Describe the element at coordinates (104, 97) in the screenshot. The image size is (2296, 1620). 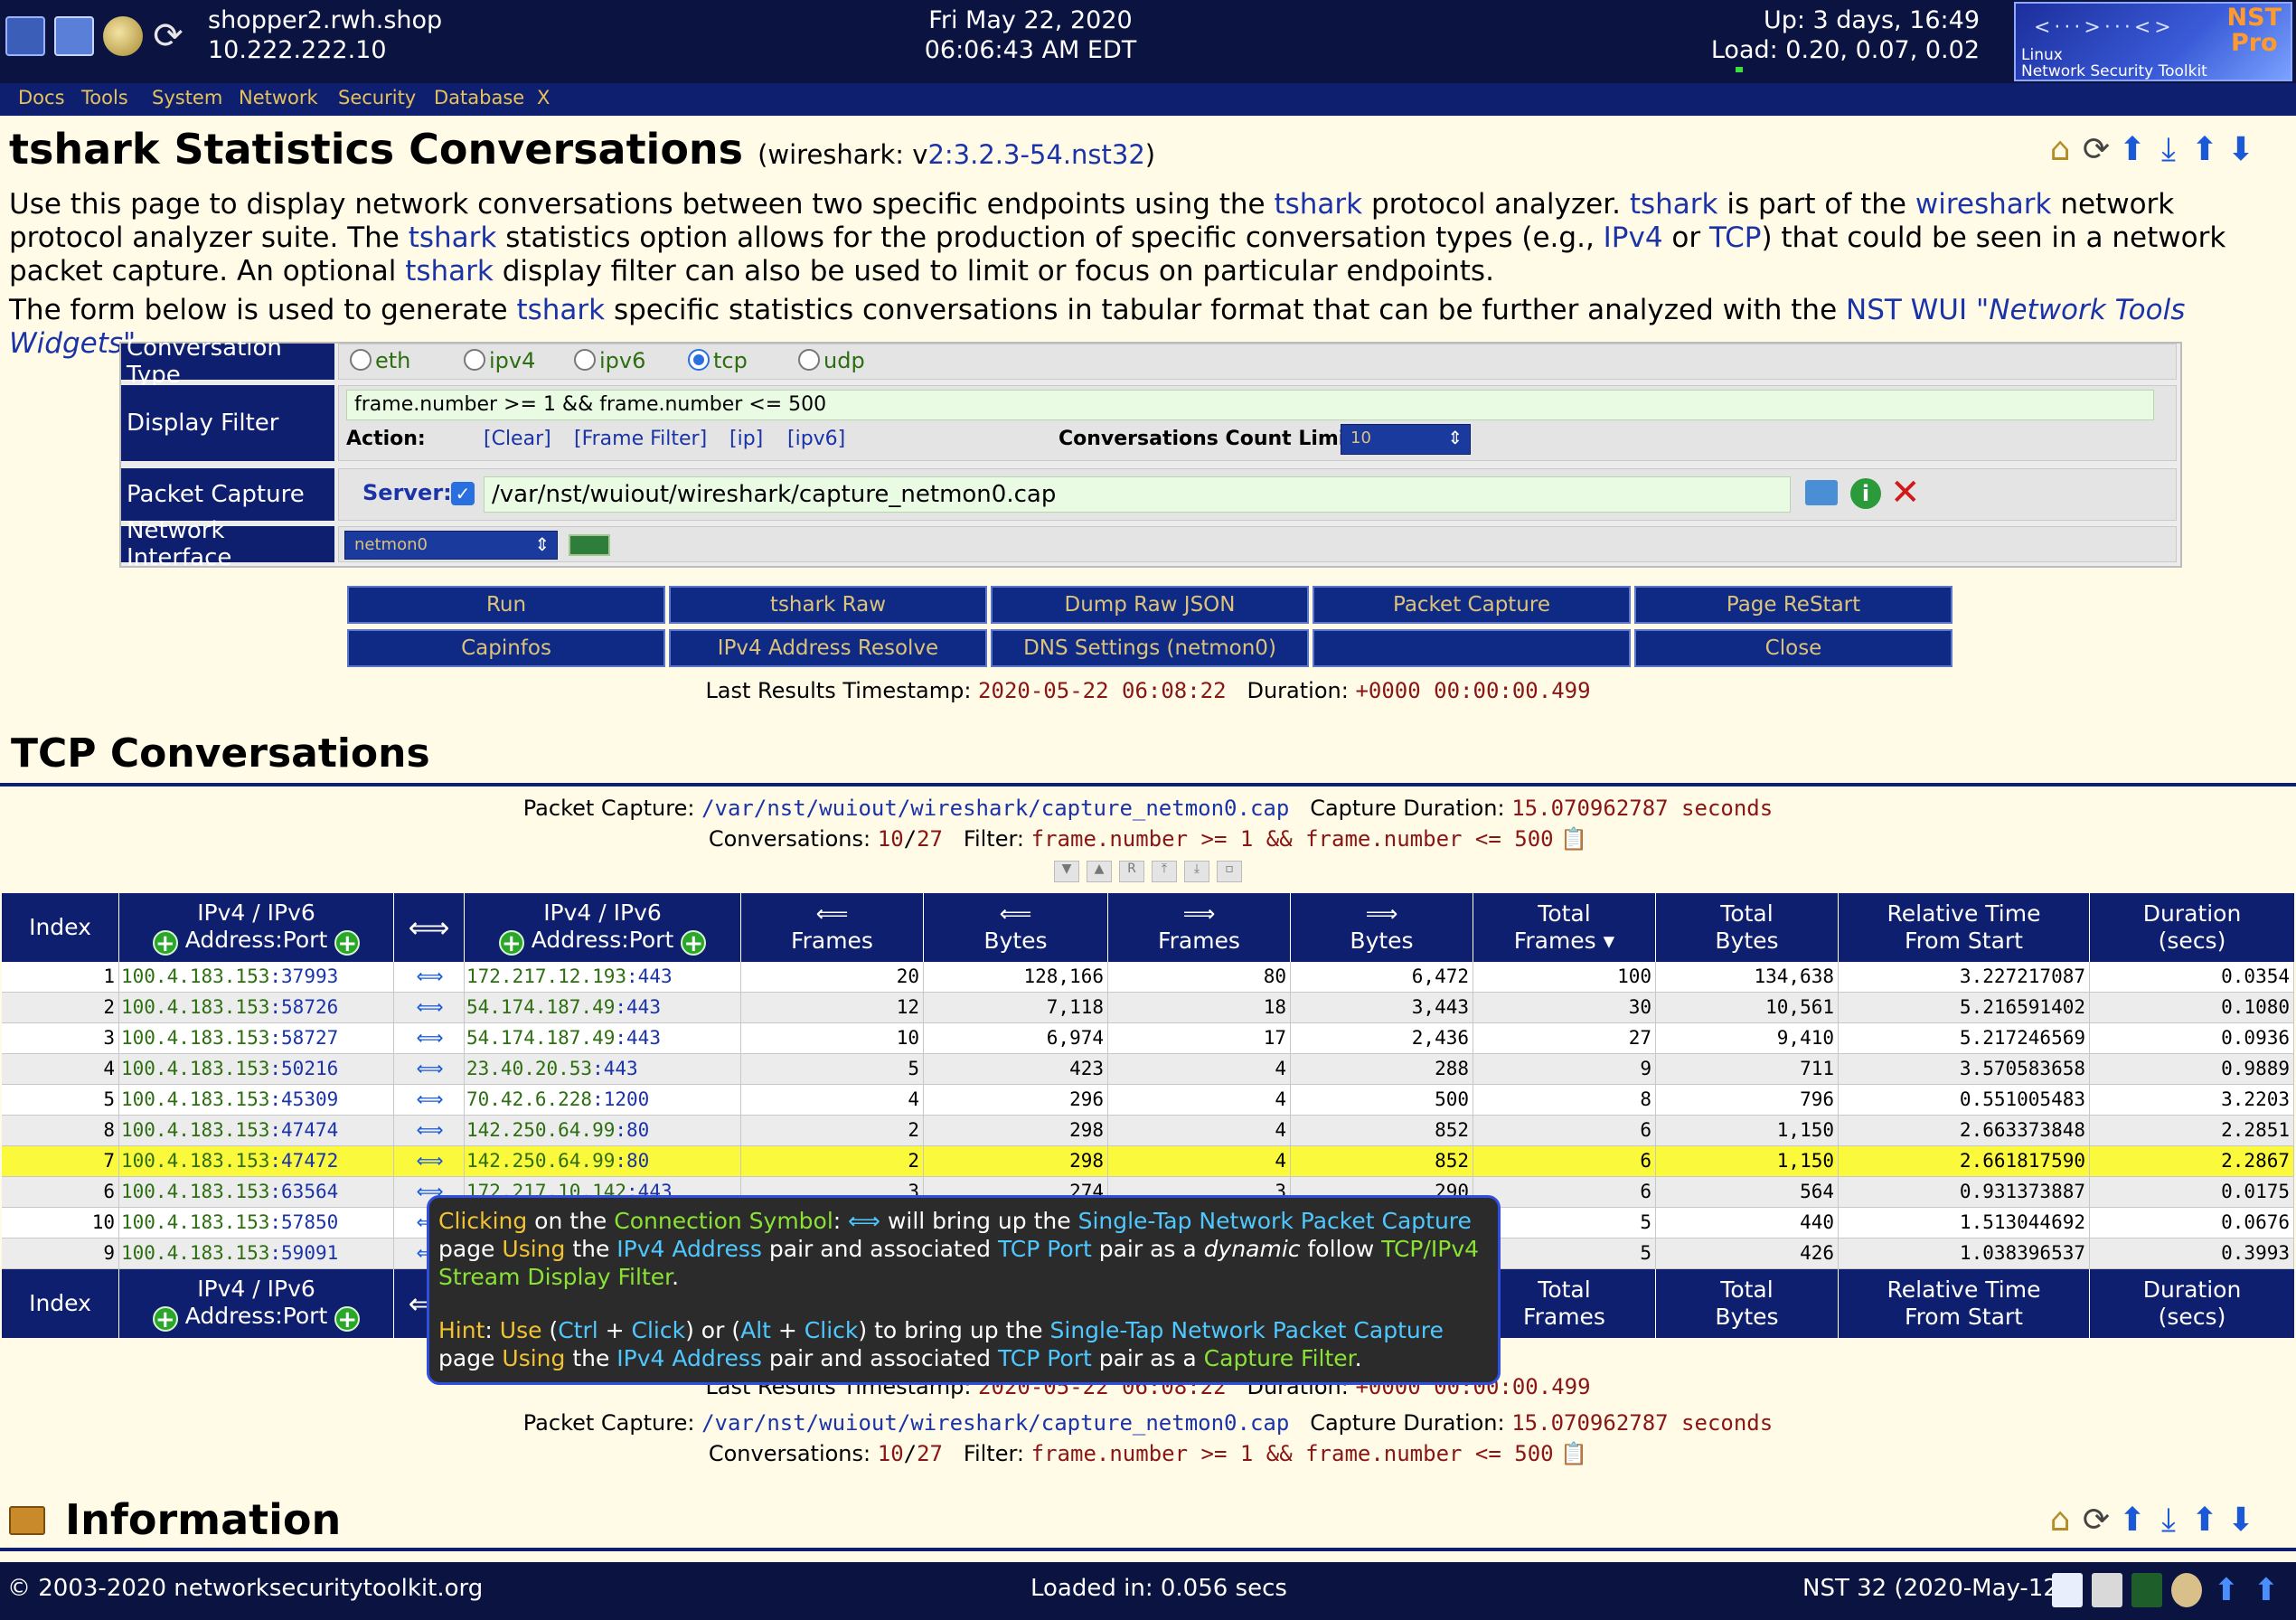
I see `menu-tools: Tools` at that location.